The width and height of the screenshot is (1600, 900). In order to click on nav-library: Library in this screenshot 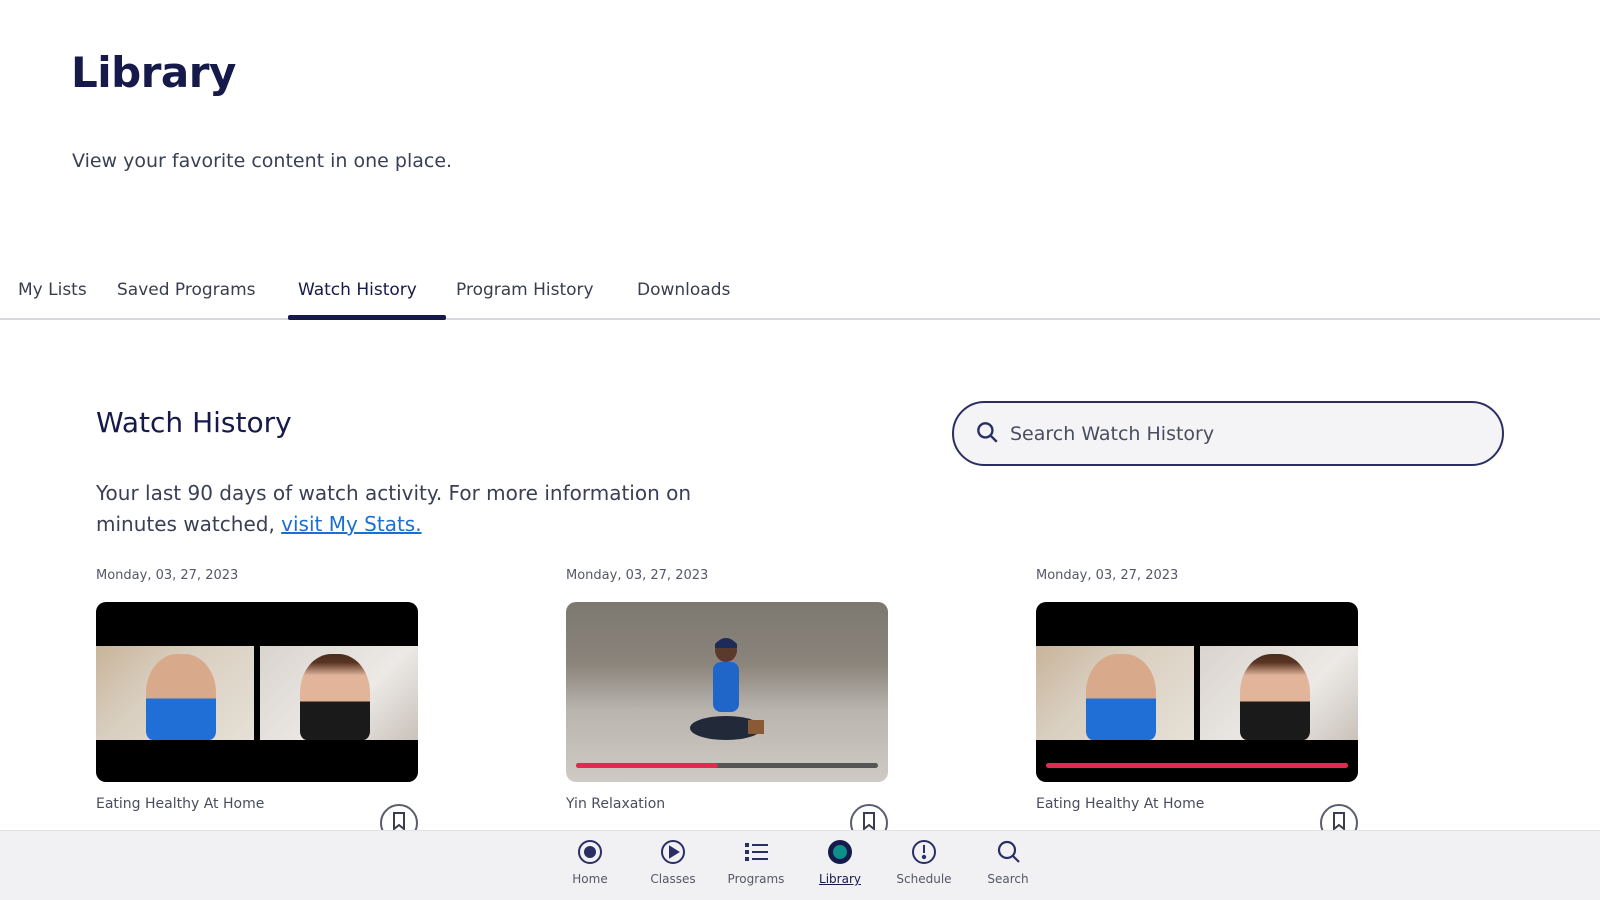, I will do `click(840, 861)`.